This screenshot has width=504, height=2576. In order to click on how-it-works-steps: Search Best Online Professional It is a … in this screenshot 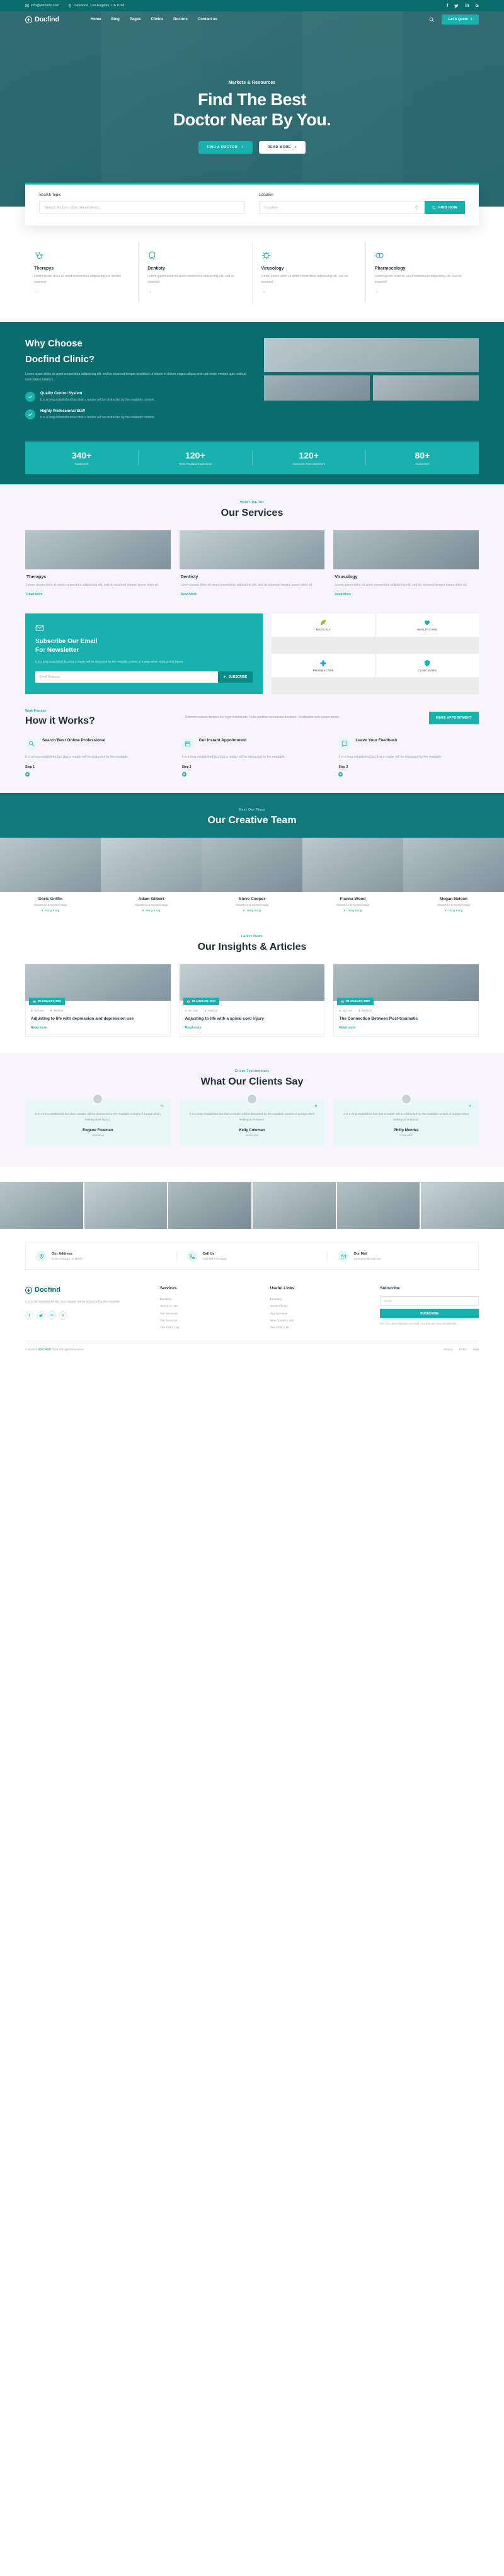, I will do `click(252, 757)`.